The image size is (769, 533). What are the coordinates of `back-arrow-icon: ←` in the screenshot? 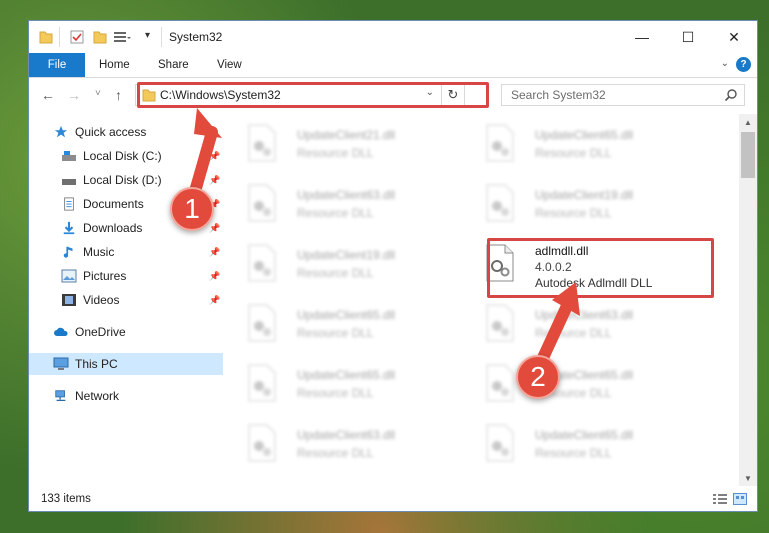 It's located at (48, 95).